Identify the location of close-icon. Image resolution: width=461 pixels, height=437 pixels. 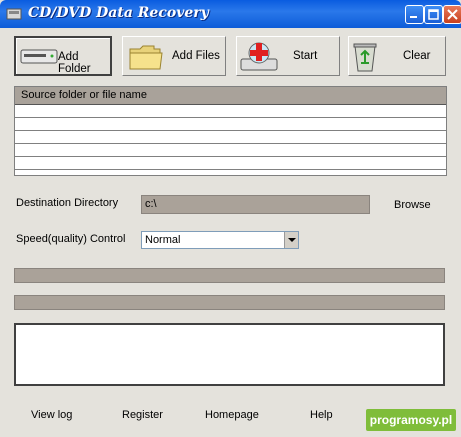
(452, 14).